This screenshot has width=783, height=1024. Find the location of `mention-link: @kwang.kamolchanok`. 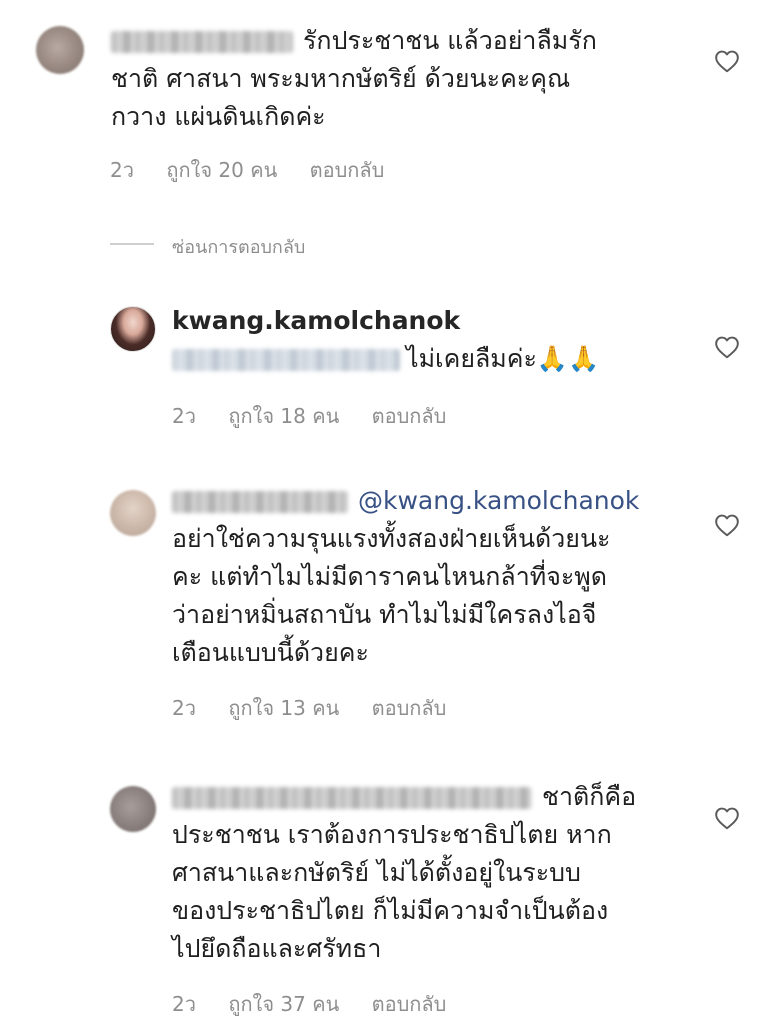

mention-link: @kwang.kamolchanok is located at coordinates (498, 500).